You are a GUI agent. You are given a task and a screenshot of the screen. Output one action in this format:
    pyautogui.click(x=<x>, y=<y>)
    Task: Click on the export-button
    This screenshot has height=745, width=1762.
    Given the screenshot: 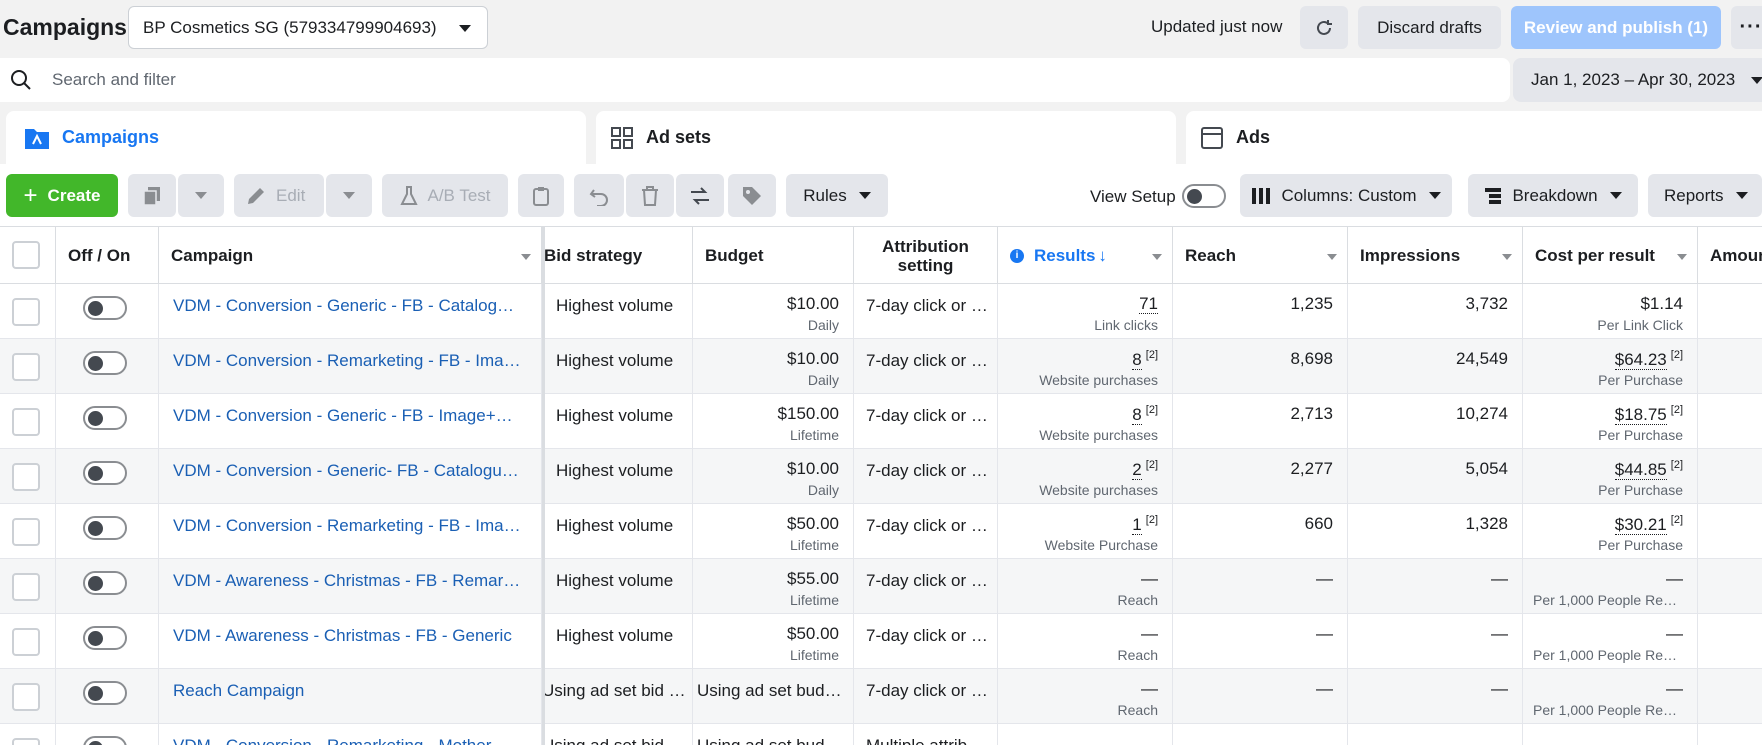 What is the action you would take?
    pyautogui.click(x=700, y=195)
    